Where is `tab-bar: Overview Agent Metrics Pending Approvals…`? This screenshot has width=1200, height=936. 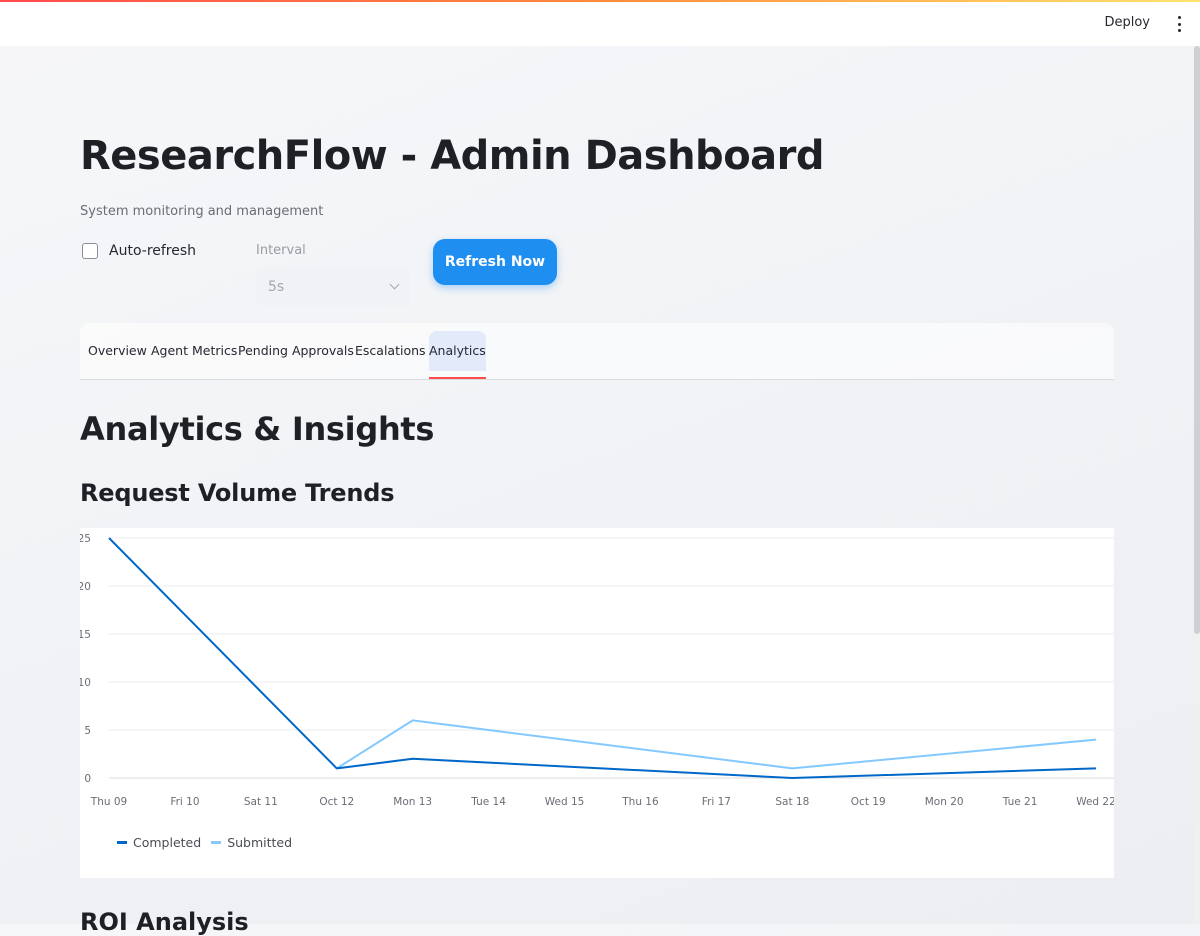
tab-bar: Overview Agent Metrics Pending Approvals… is located at coordinates (597, 351).